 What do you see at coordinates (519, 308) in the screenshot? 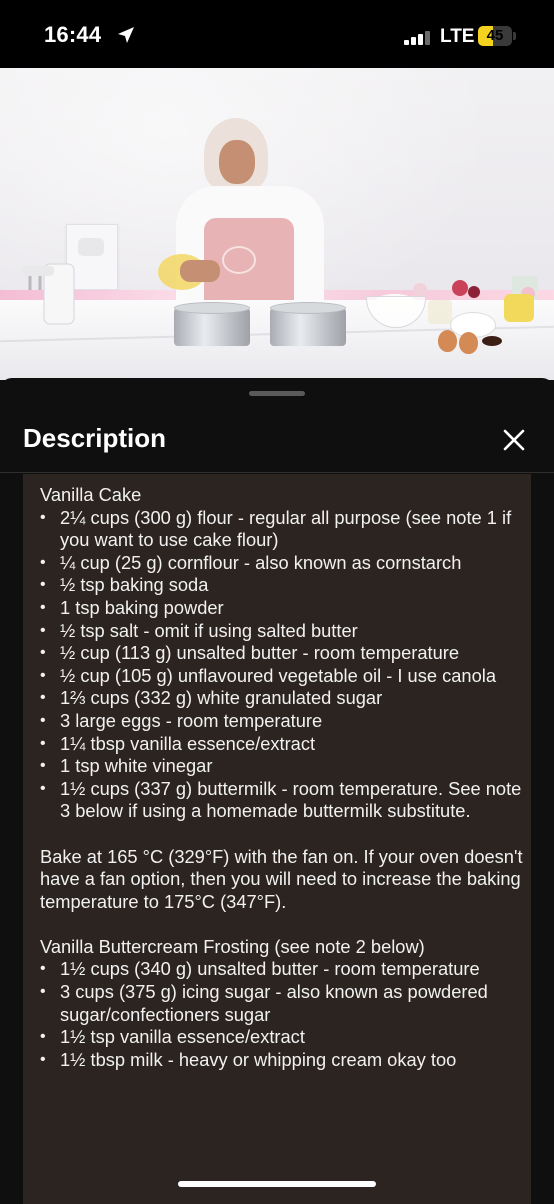
I see `video-butter` at bounding box center [519, 308].